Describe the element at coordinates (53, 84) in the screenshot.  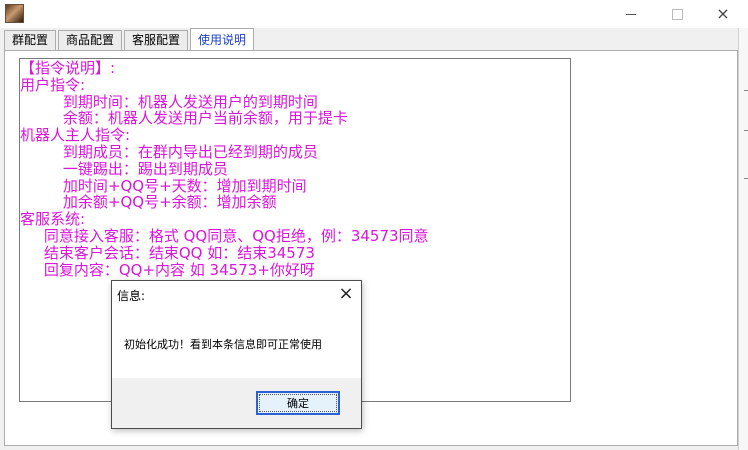
I see `instruction-line: 用户指令:` at that location.